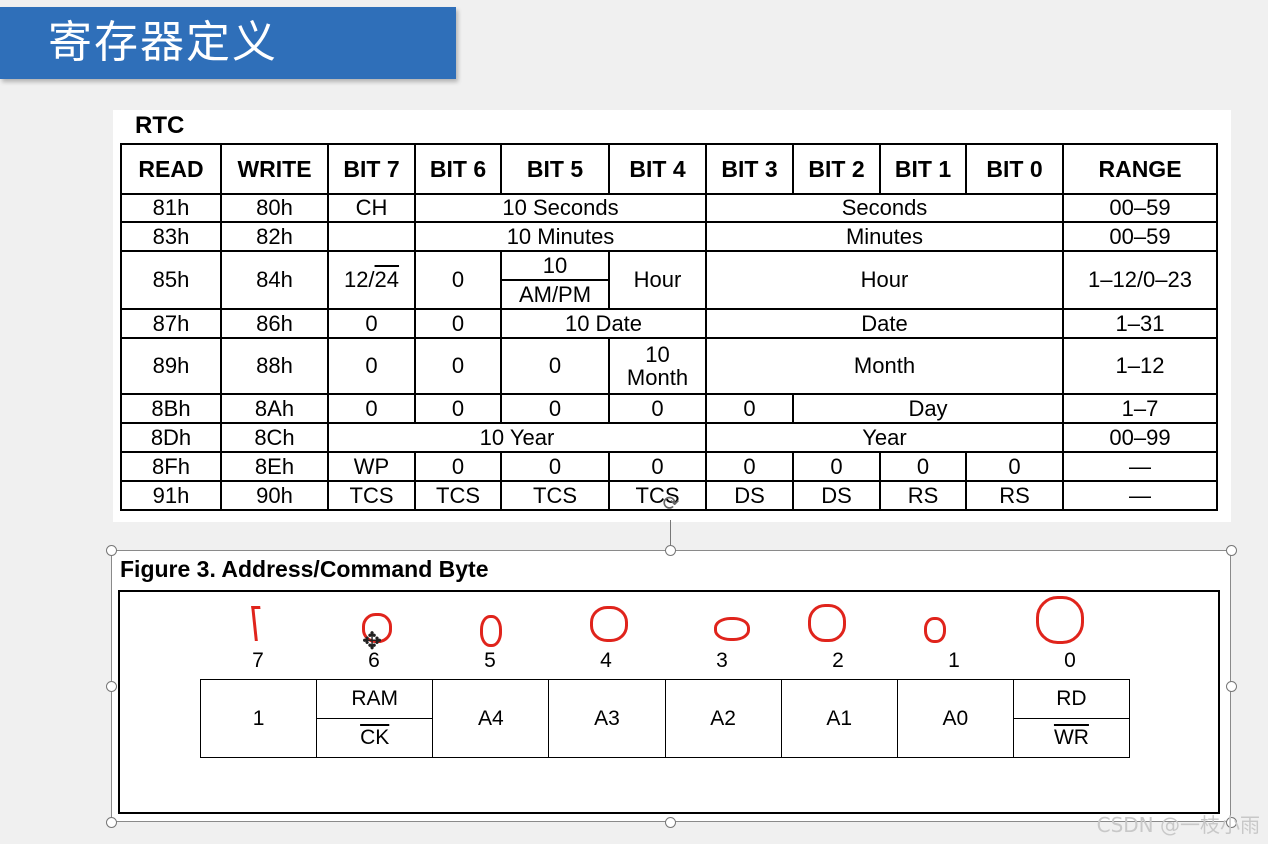  Describe the element at coordinates (371, 466) in the screenshot. I see `cell-bit7: WP` at that location.